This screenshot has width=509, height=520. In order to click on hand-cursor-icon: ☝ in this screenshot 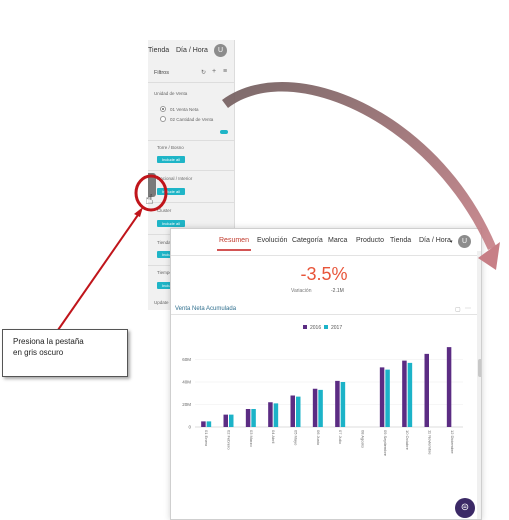, I will do `click(149, 200)`.